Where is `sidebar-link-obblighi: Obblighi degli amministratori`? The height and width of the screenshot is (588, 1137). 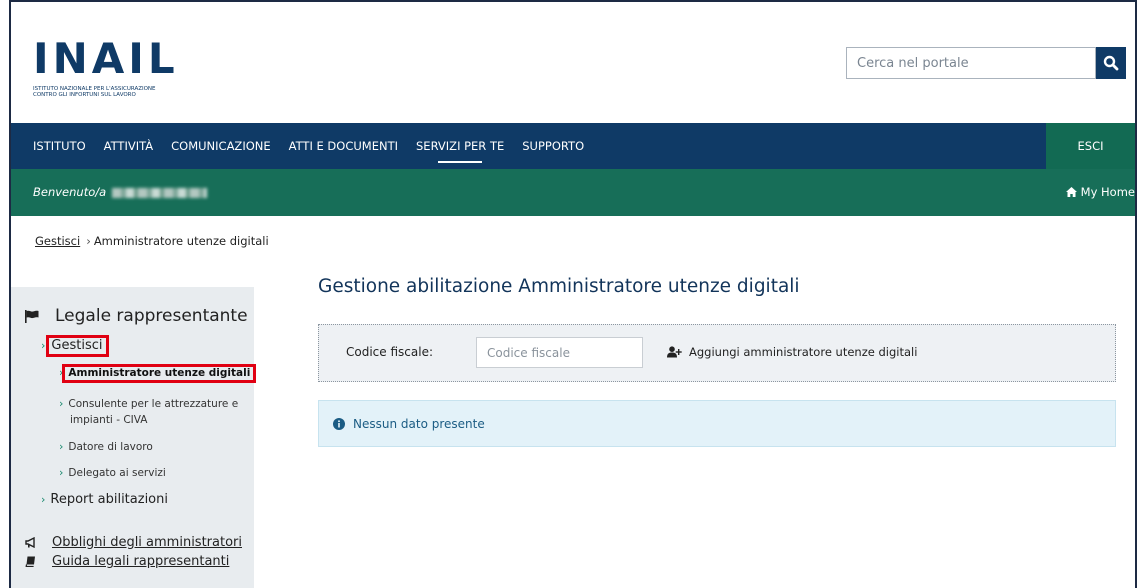 sidebar-link-obblighi: Obblighi degli amministratori is located at coordinates (133, 542).